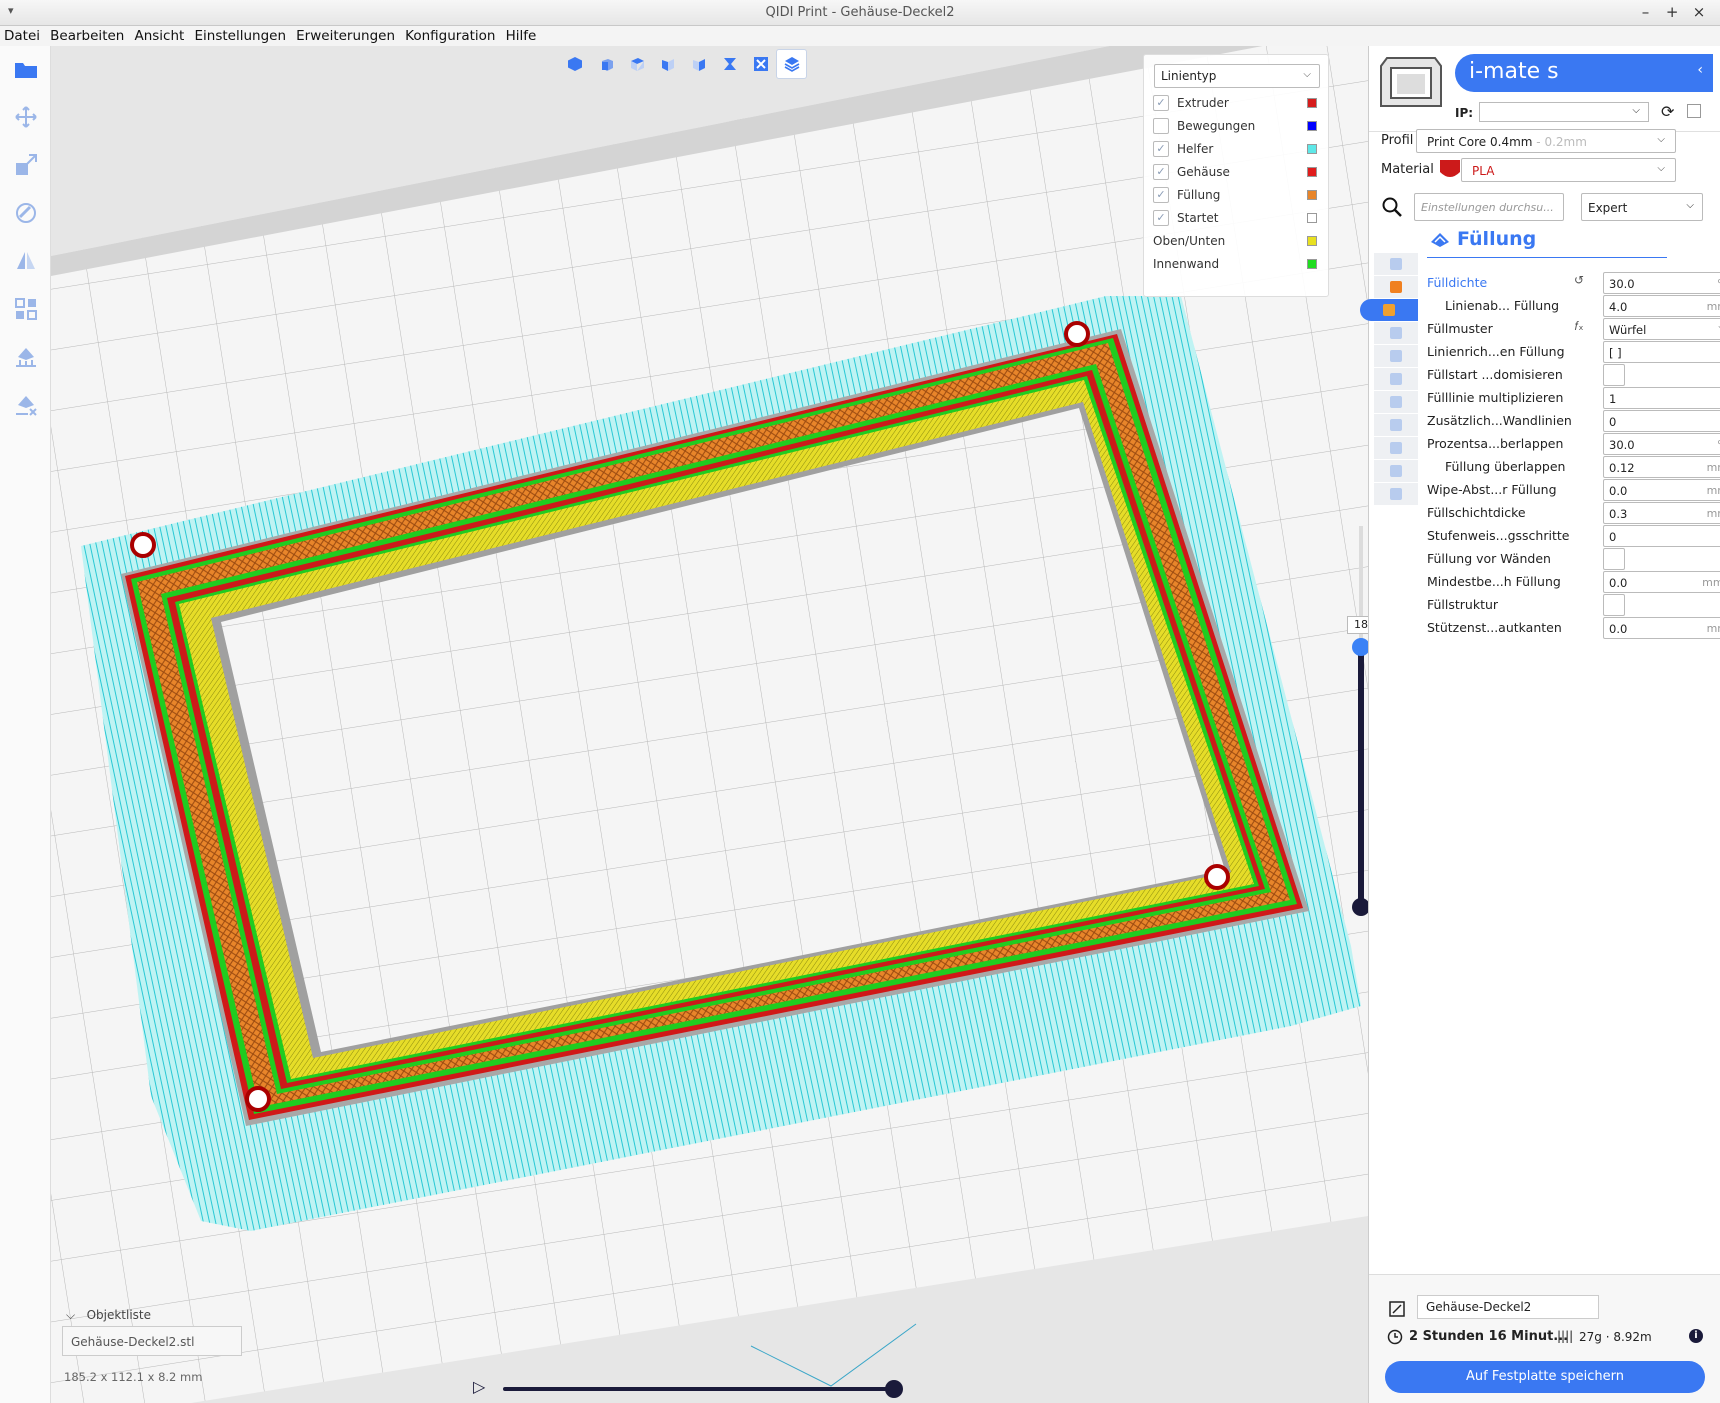 The image size is (1720, 1403). What do you see at coordinates (1661, 306) in the screenshot?
I see `setting-input: 4.0 mm` at bounding box center [1661, 306].